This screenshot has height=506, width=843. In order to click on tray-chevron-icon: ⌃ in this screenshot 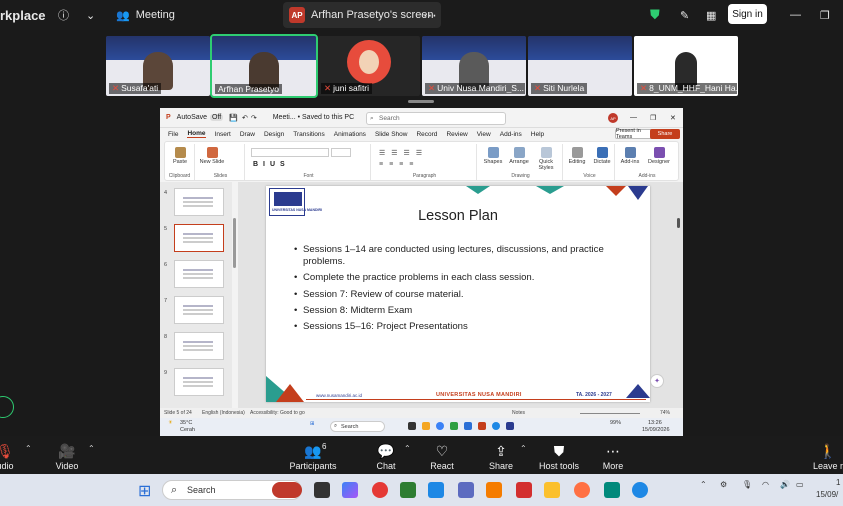, I will do `click(703, 484)`.